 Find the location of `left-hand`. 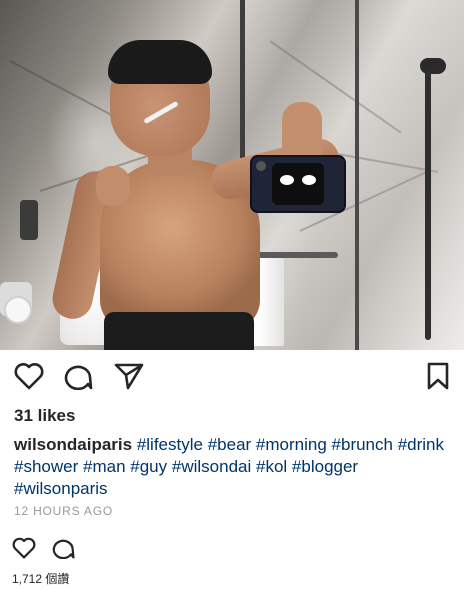

left-hand is located at coordinates (113, 186).